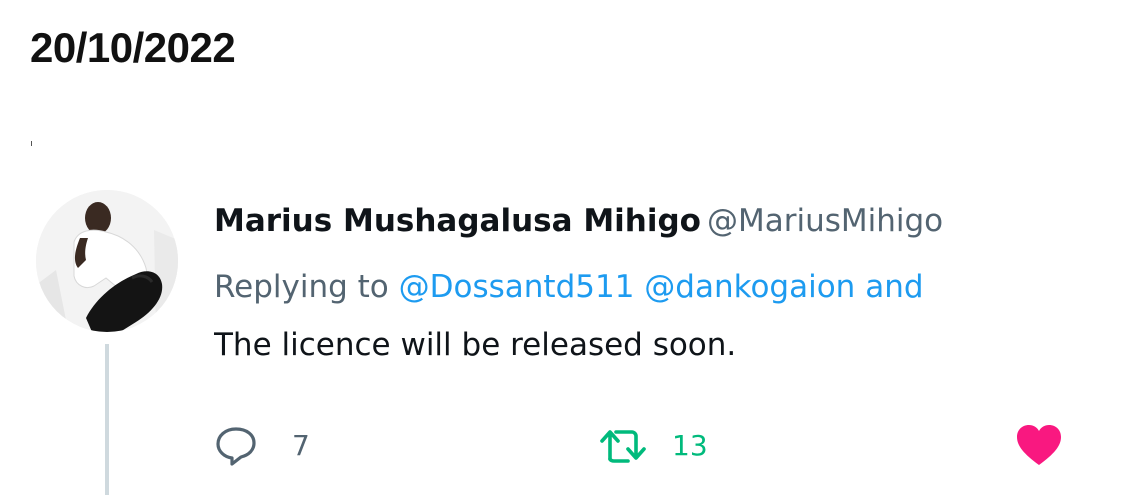 The height and width of the screenshot is (495, 1125). I want to click on like-button, so click(1039, 445).